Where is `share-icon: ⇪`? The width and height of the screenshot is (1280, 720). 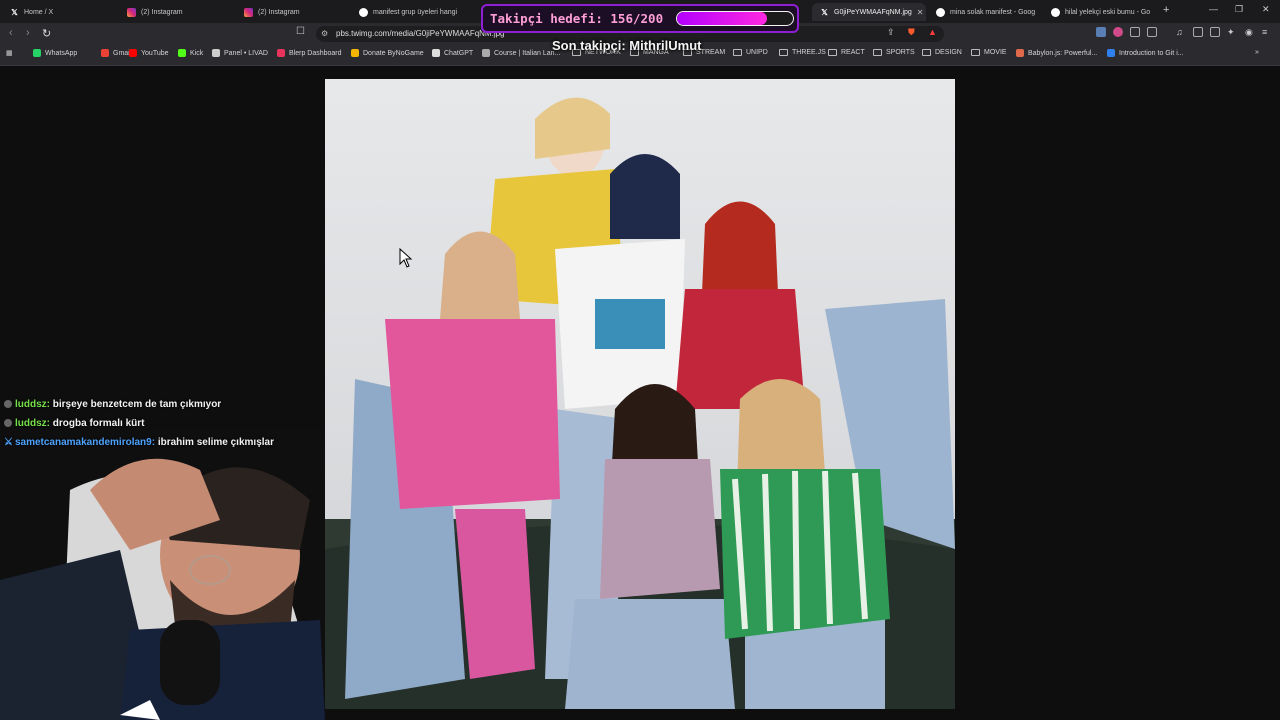 share-icon: ⇪ is located at coordinates (891, 32).